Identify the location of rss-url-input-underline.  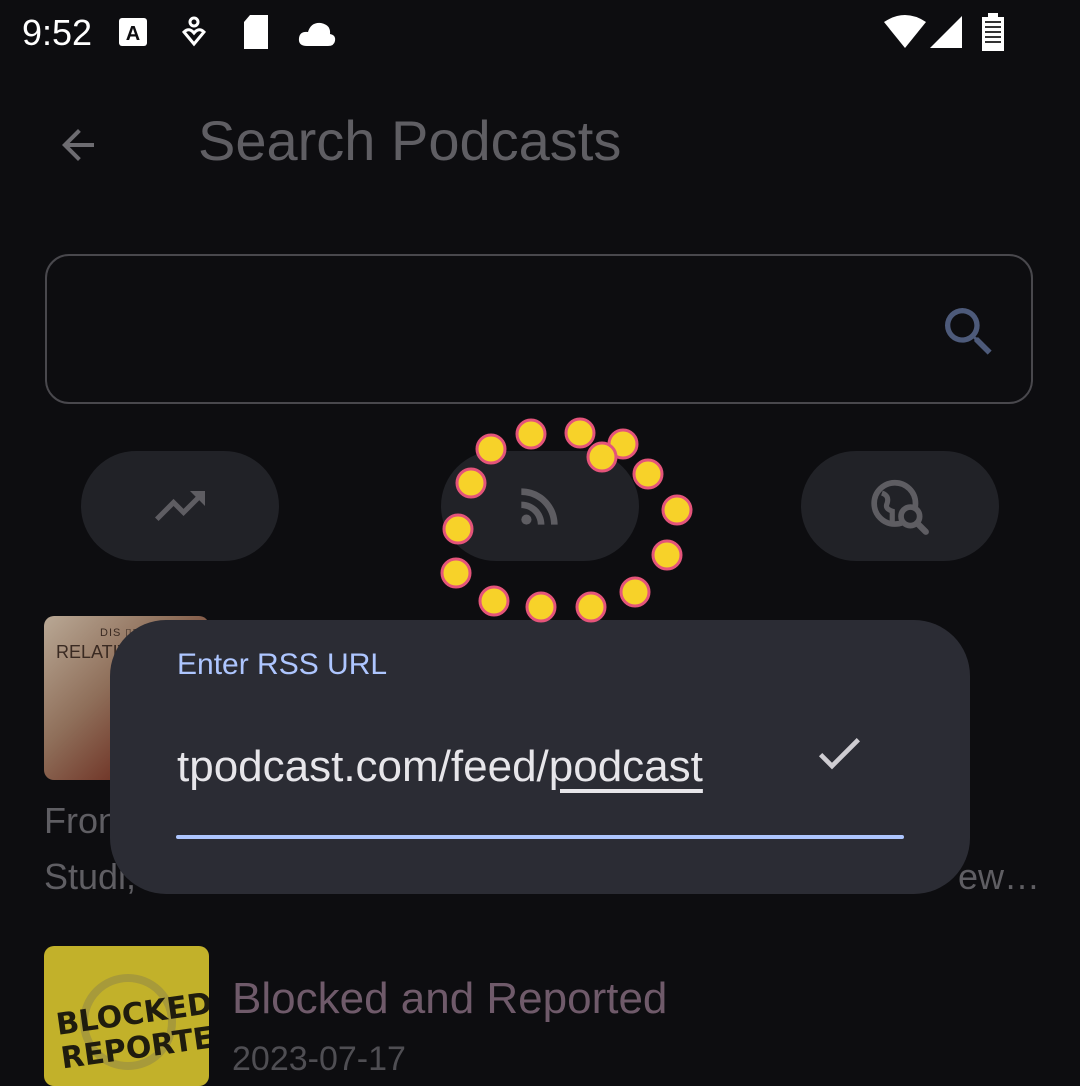
(540, 837).